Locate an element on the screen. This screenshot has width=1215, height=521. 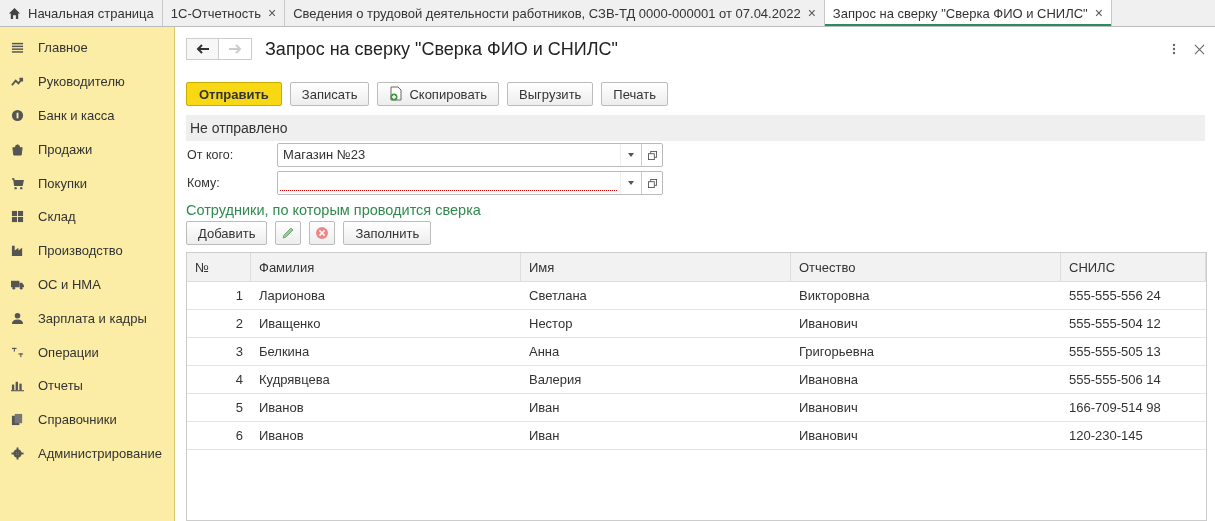
input-field is located at coordinates (470, 183).